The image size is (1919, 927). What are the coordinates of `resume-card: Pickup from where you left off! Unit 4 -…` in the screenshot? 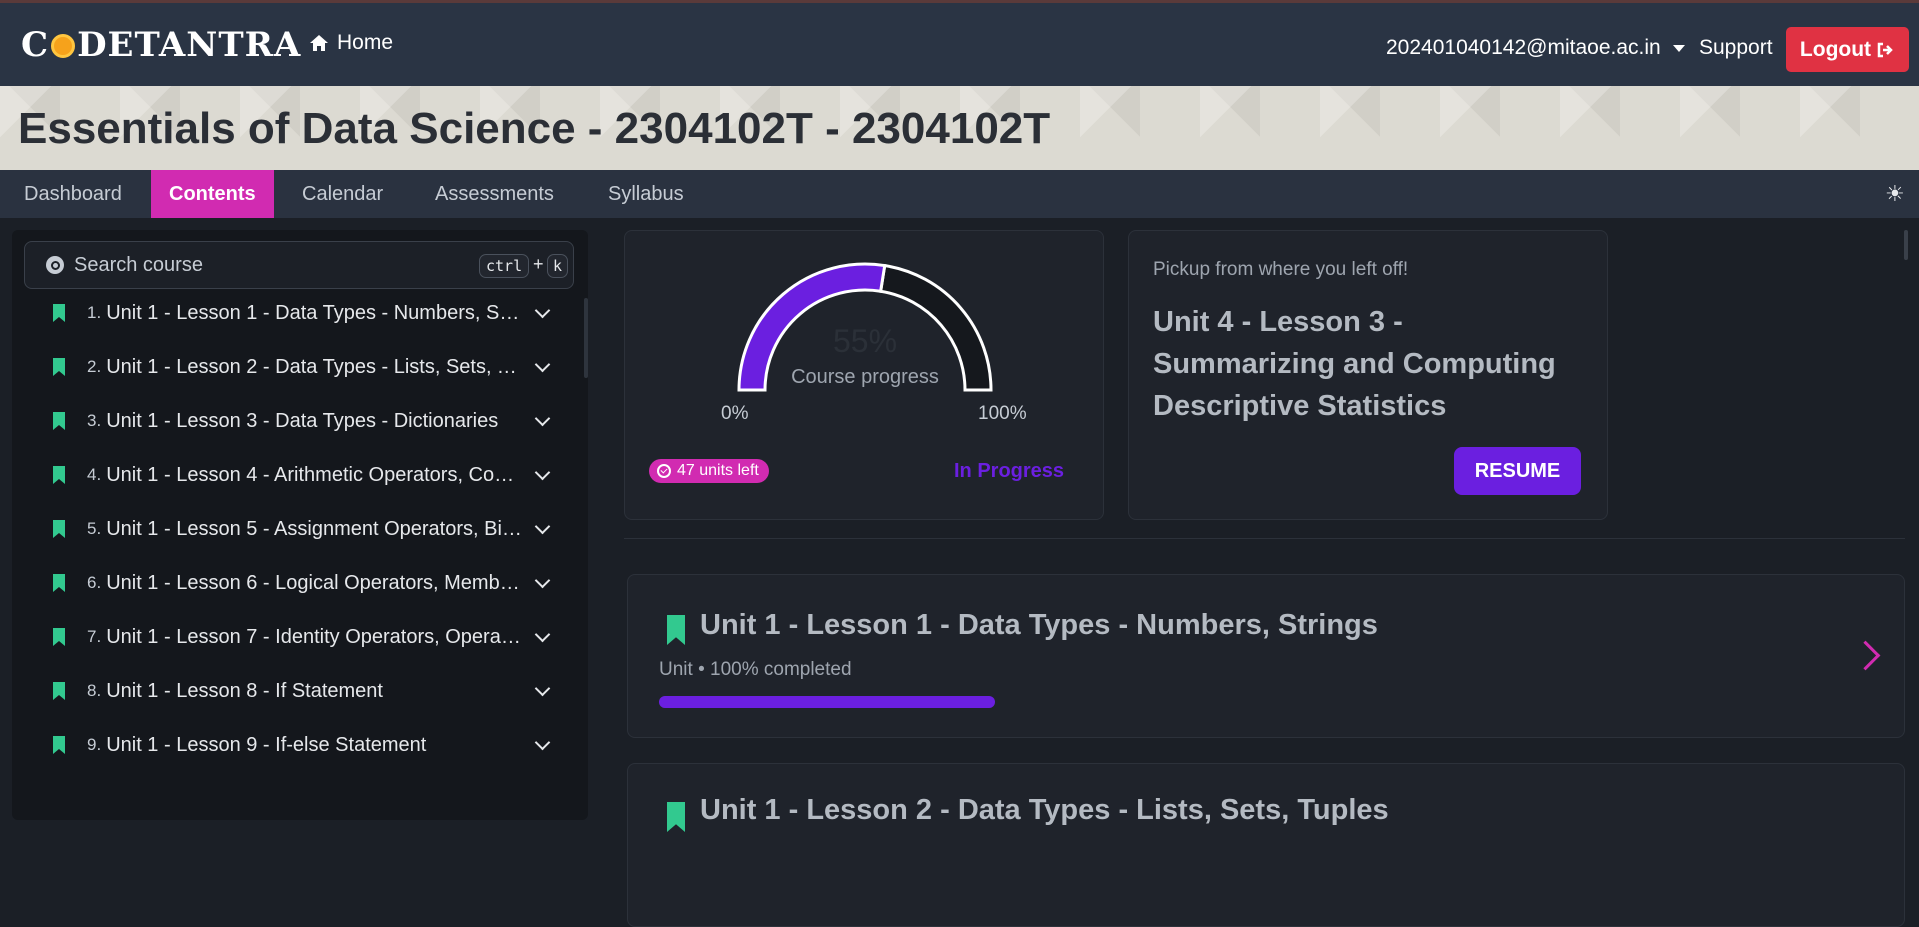 It's located at (1368, 375).